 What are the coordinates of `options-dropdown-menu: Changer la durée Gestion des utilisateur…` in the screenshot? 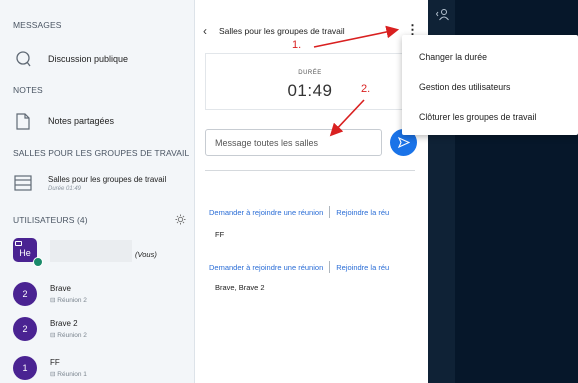 It's located at (490, 85).